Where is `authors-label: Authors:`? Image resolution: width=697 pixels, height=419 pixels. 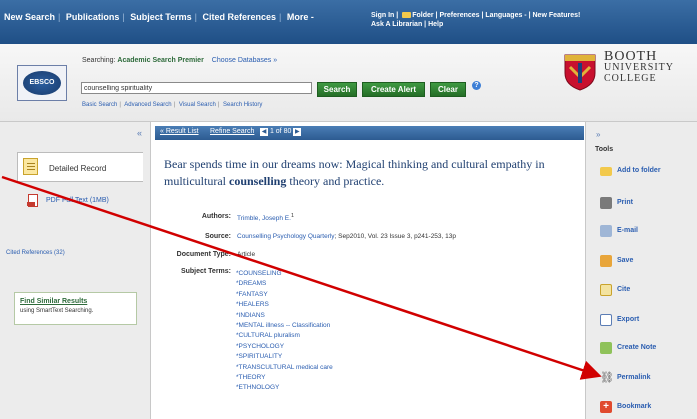
authors-label: Authors: is located at coordinates (216, 216).